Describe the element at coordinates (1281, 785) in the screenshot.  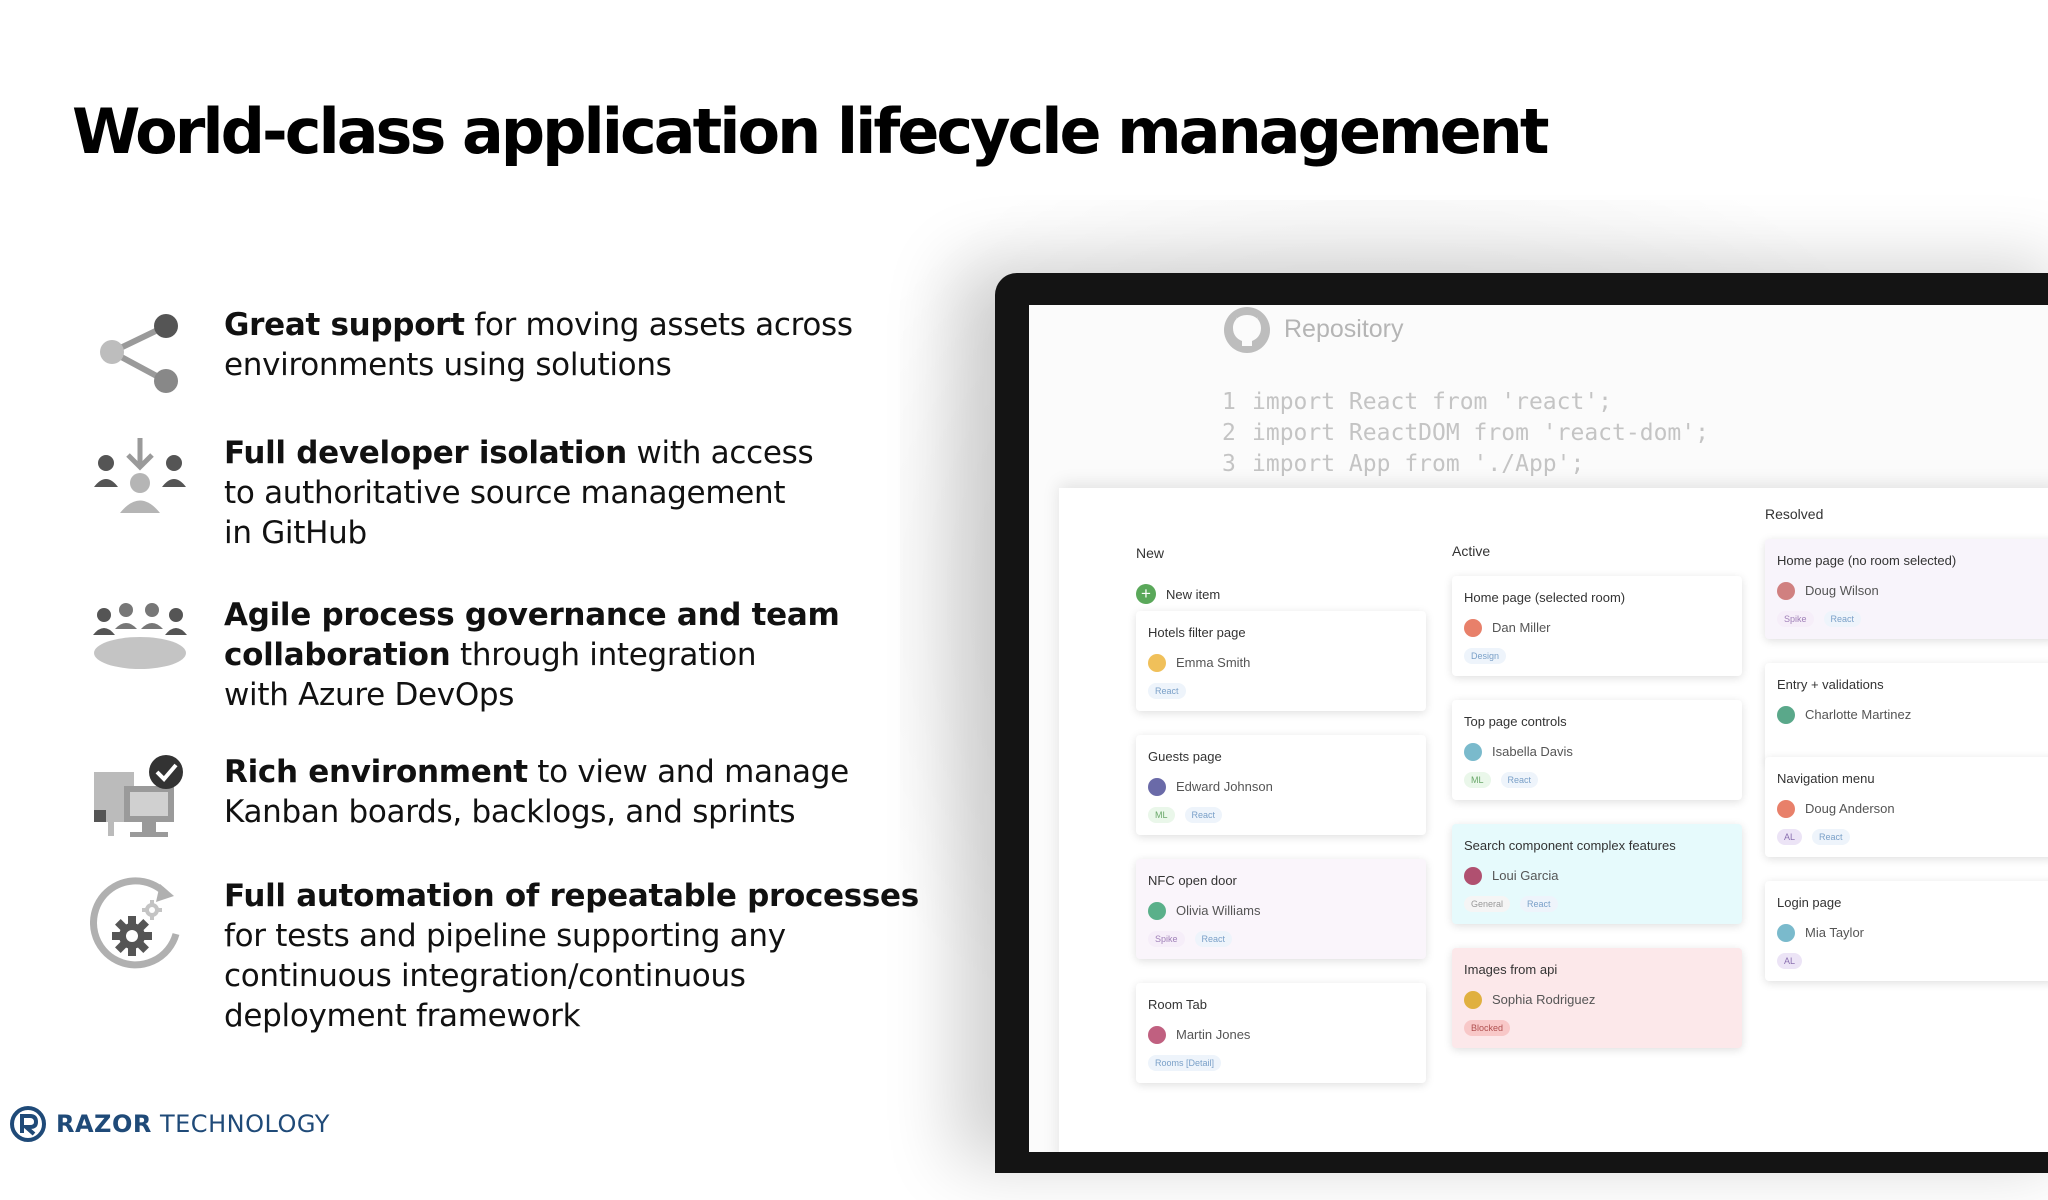
I see `kanban-card: Guests page Edward Johnson ML React` at that location.